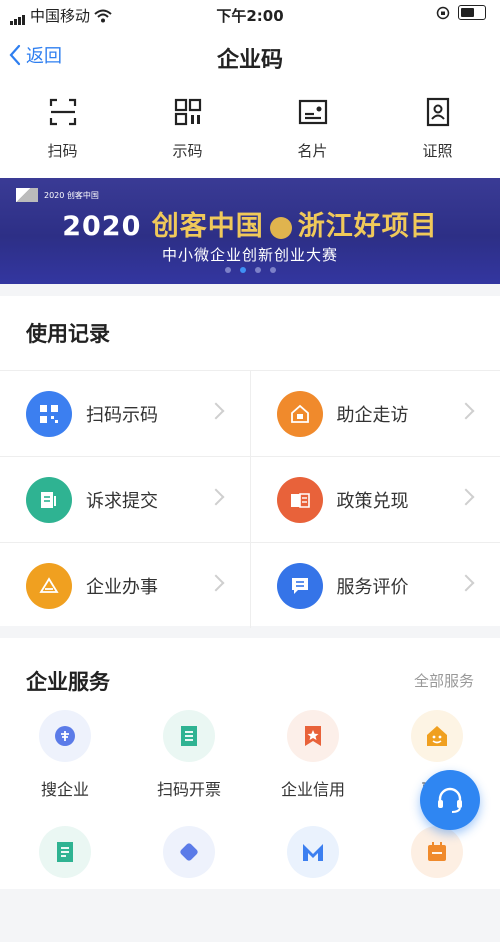 The width and height of the screenshot is (500, 942). What do you see at coordinates (189, 736) in the screenshot?
I see `invoice-icon` at bounding box center [189, 736].